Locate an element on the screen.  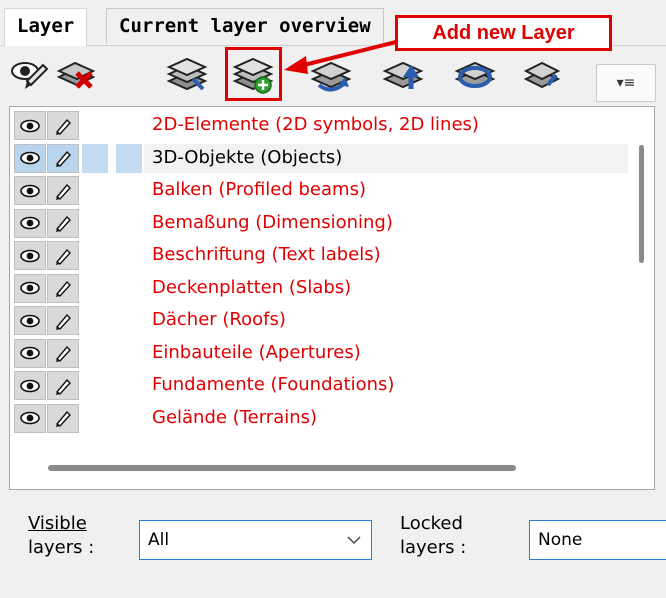
layer-row: 2D-Elemente (2D symbols, 2D lines) is located at coordinates (319, 125).